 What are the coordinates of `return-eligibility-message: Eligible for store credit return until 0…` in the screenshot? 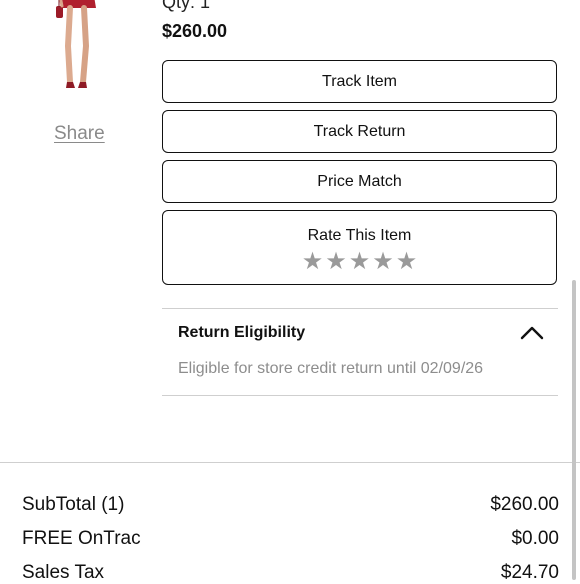 It's located at (331, 368).